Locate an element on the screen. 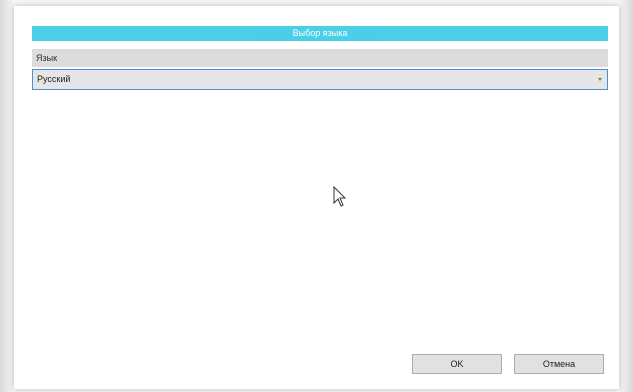  dialog-title-bar: Выбор языка is located at coordinates (320, 33).